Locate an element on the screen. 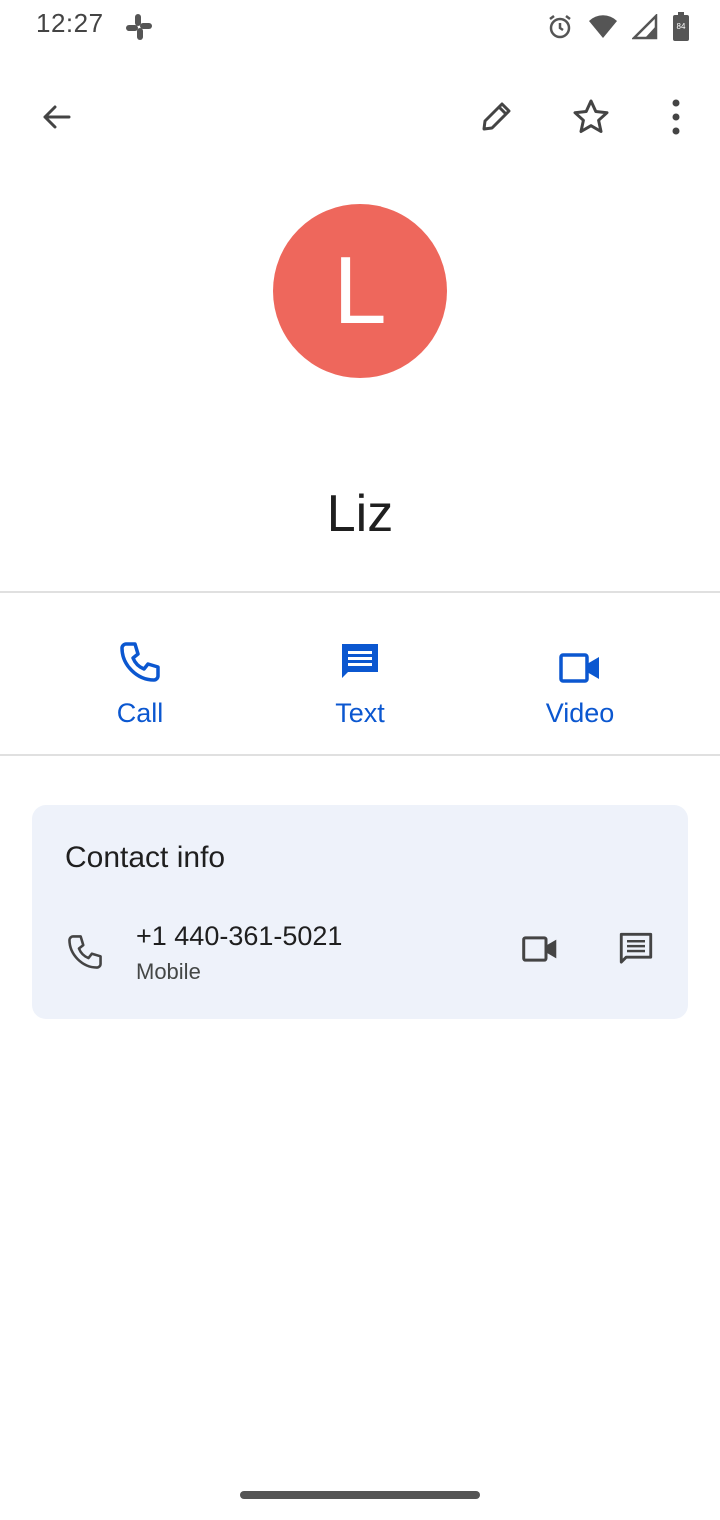  phone-type: Mobile is located at coordinates (168, 971).